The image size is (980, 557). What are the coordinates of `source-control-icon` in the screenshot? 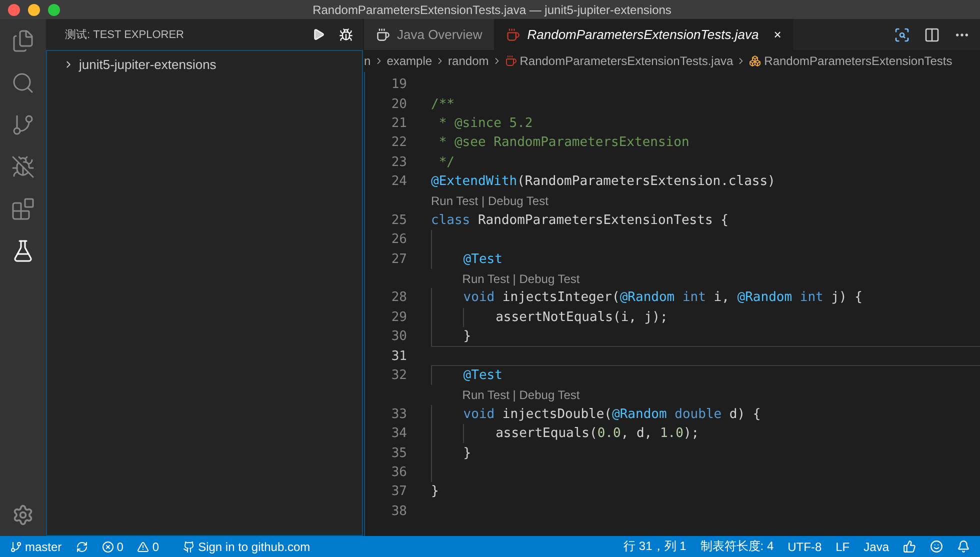 It's located at (23, 125).